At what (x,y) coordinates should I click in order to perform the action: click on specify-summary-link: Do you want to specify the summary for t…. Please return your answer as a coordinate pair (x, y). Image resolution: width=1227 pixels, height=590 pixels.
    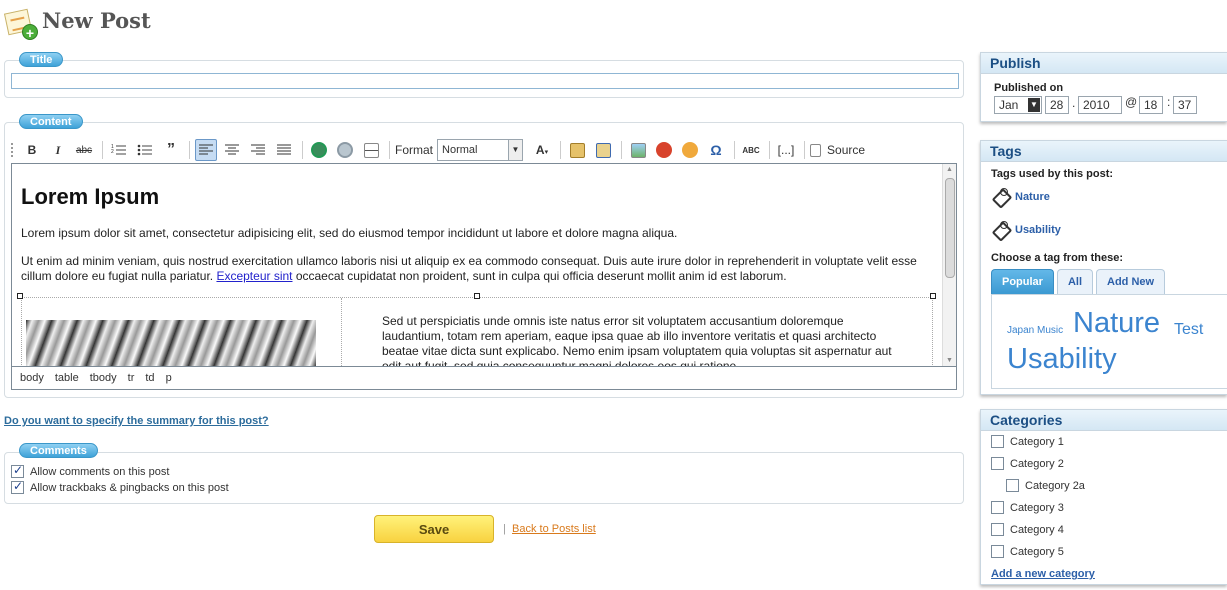
    Looking at the image, I should click on (136, 421).